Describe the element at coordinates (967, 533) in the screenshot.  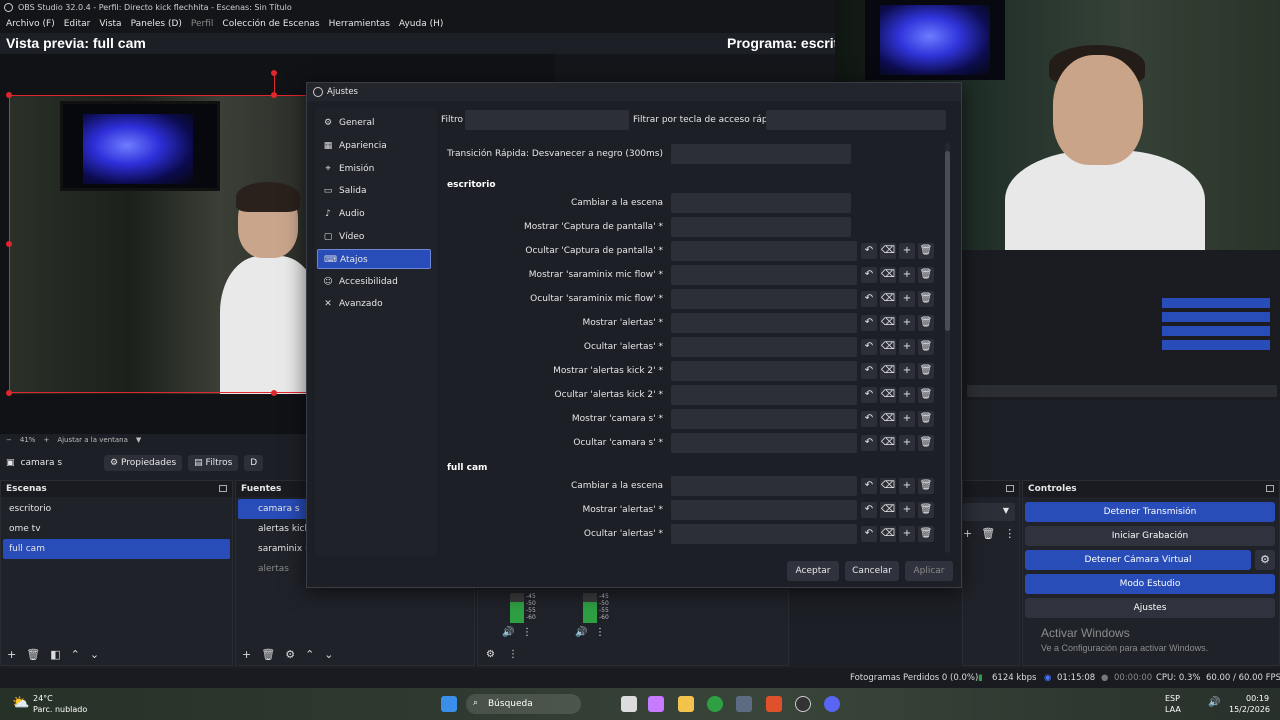
I see `add-transition-icon: +` at that location.